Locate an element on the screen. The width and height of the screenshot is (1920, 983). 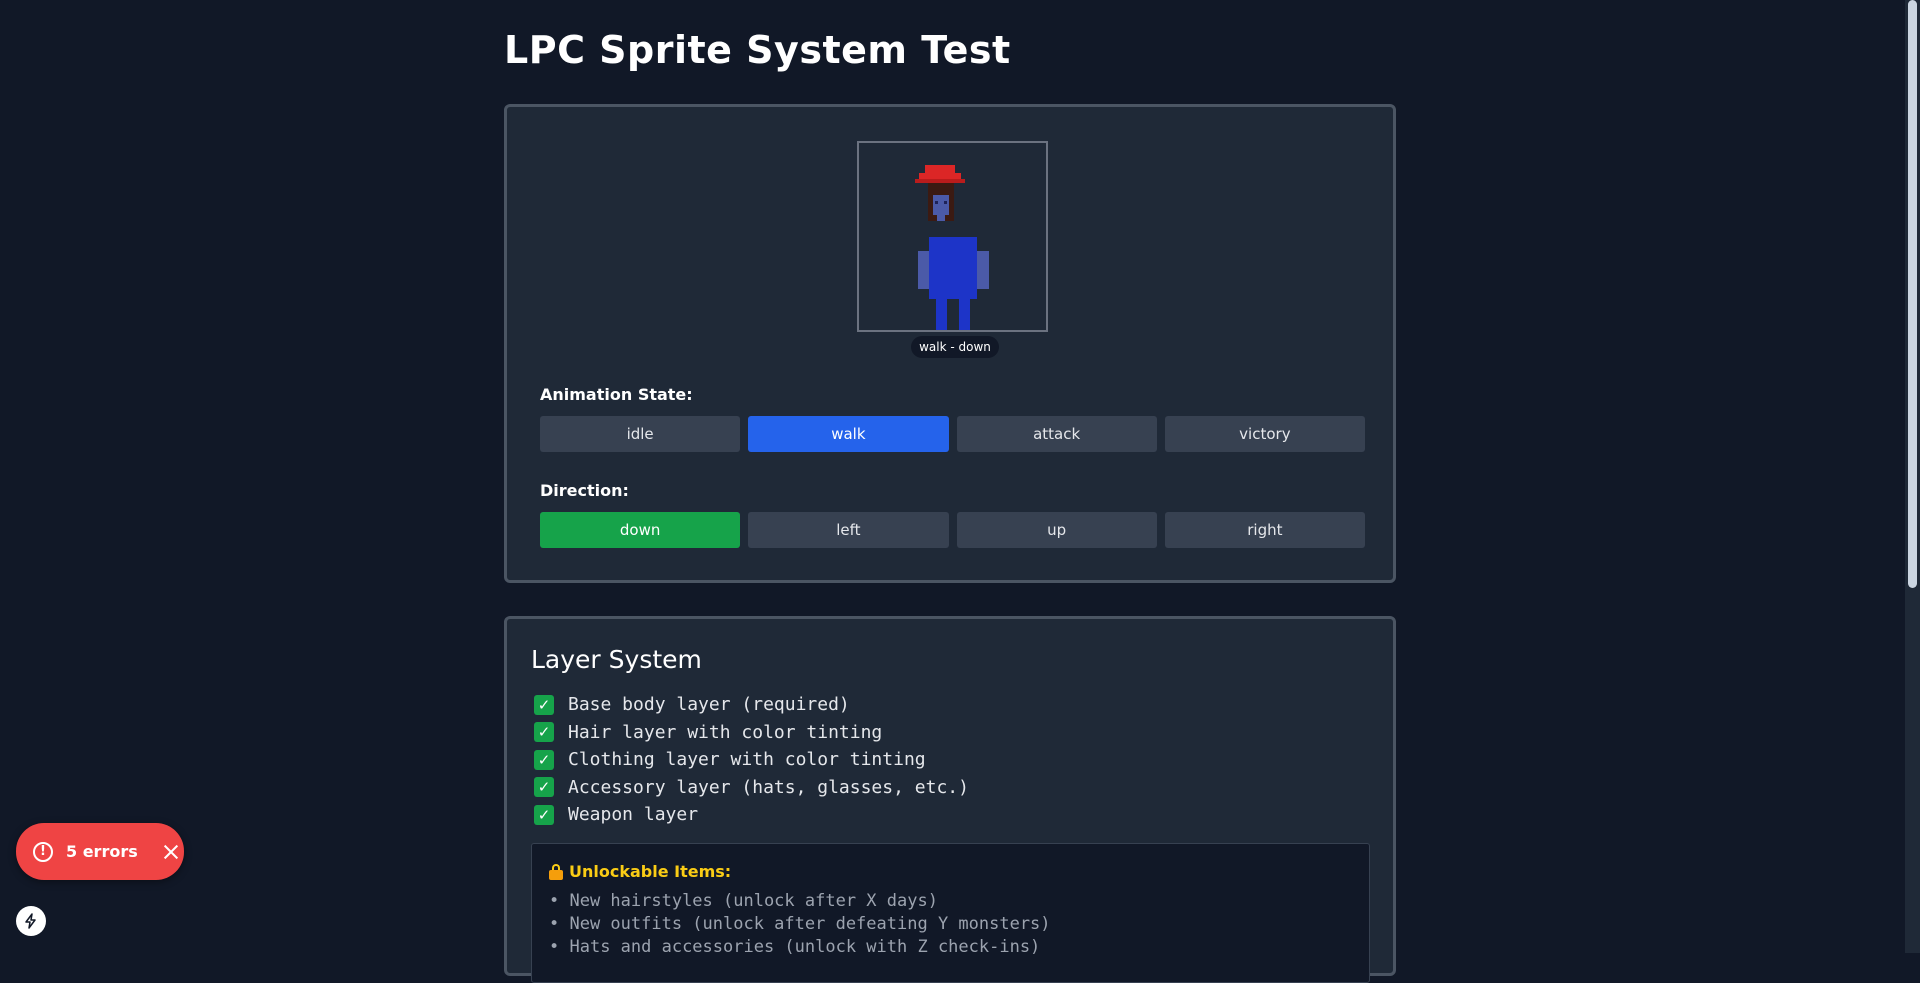
list-item: ✓ Accessory layer (hats, glasses, etc.) is located at coordinates (751, 788).